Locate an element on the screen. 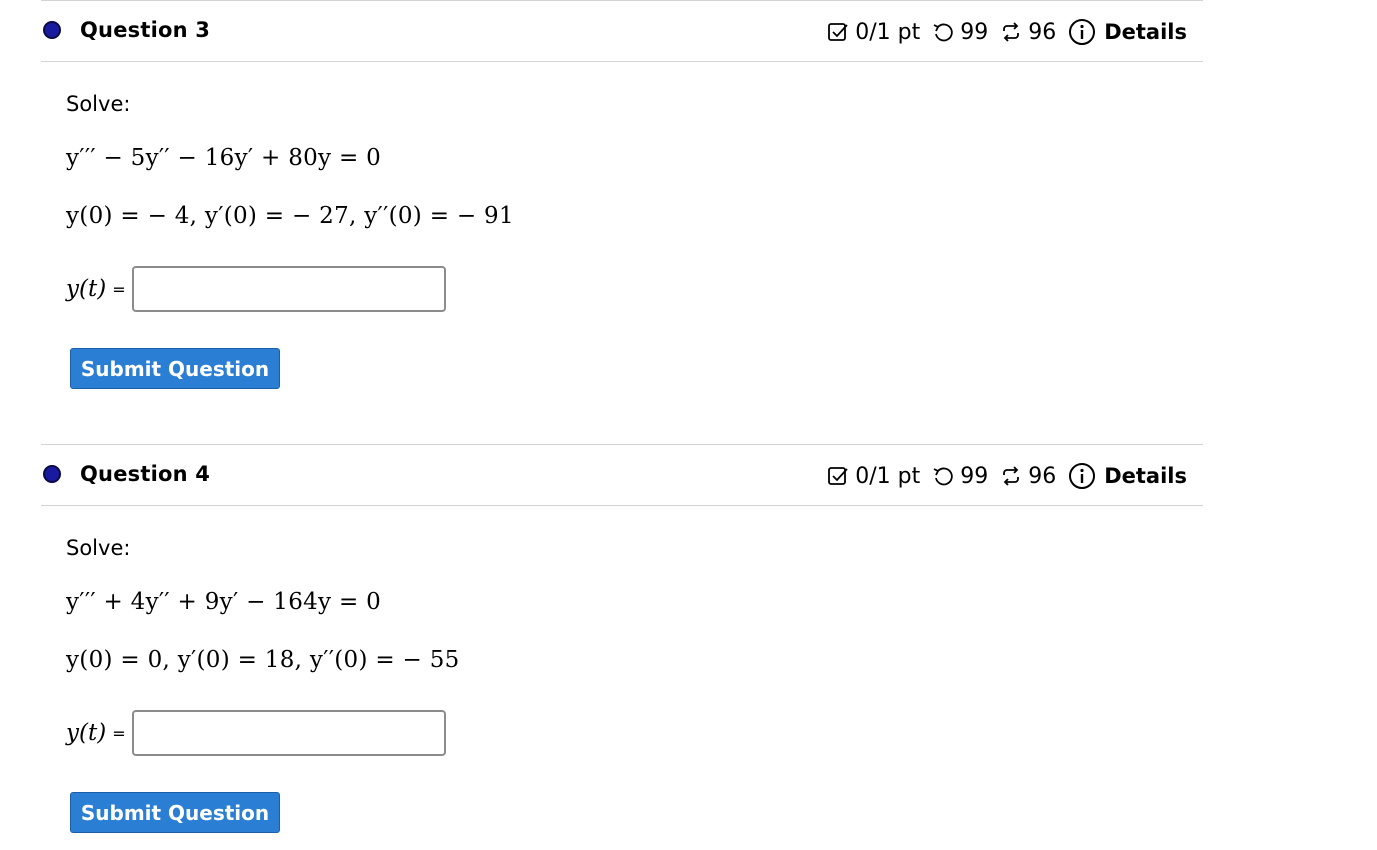 The height and width of the screenshot is (850, 1377). question-title: Question 4 is located at coordinates (145, 474).